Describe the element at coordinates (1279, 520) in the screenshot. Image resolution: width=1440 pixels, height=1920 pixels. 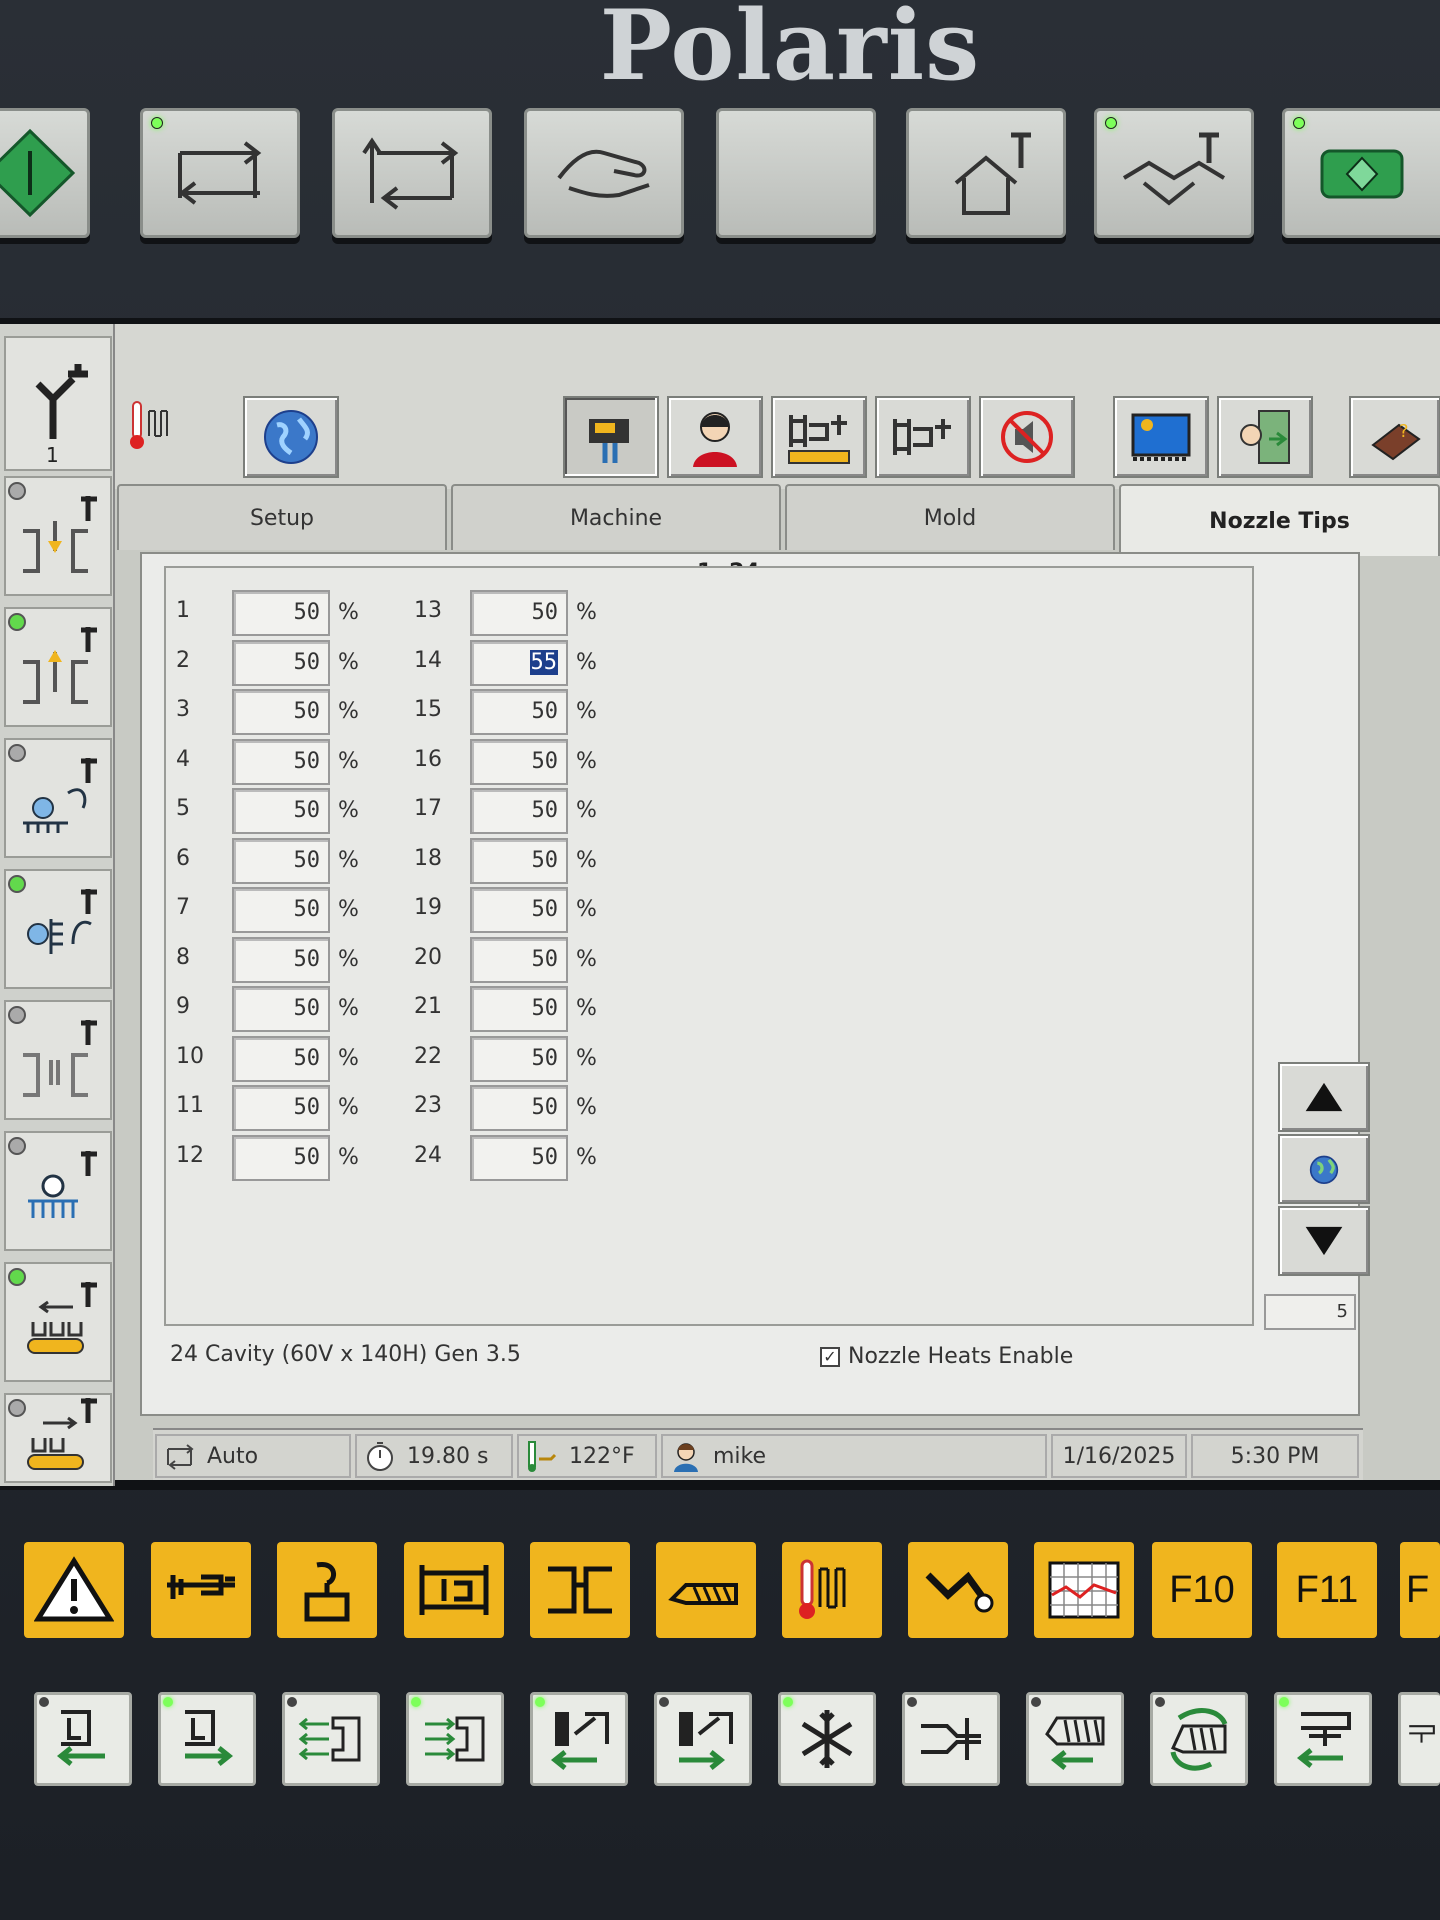
I see `tab-nozzle-tips: Nozzle Tips` at that location.